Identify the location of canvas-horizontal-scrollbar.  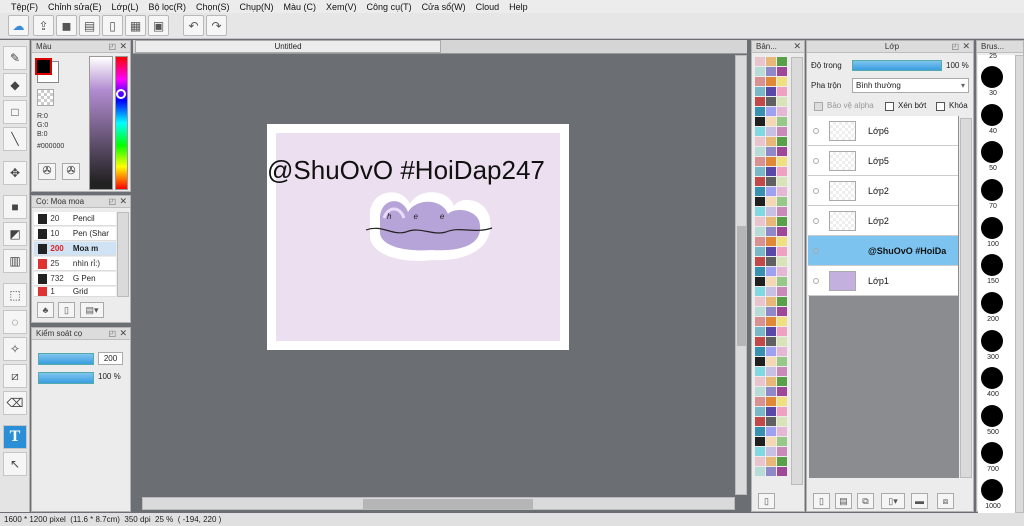
(438, 503).